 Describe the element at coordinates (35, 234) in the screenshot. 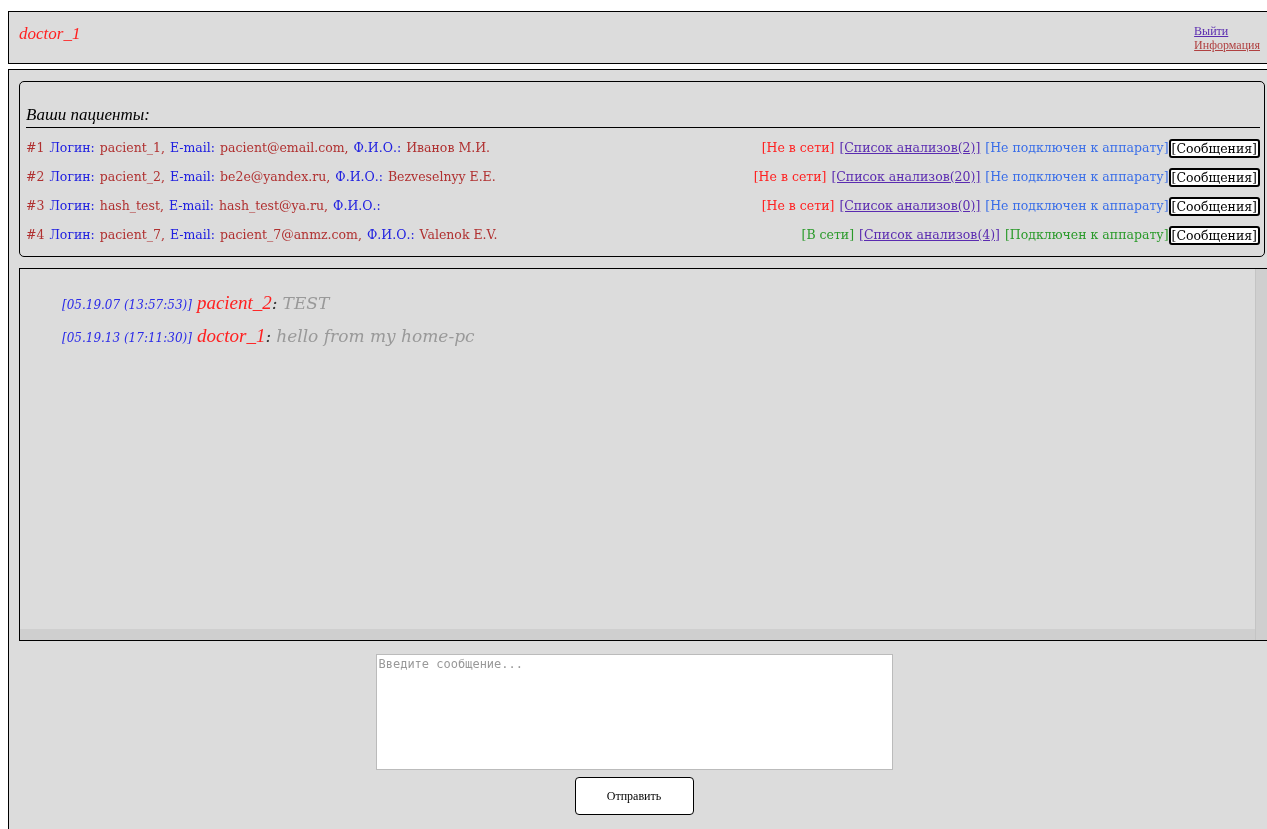

I see `patient-number: #4` at that location.